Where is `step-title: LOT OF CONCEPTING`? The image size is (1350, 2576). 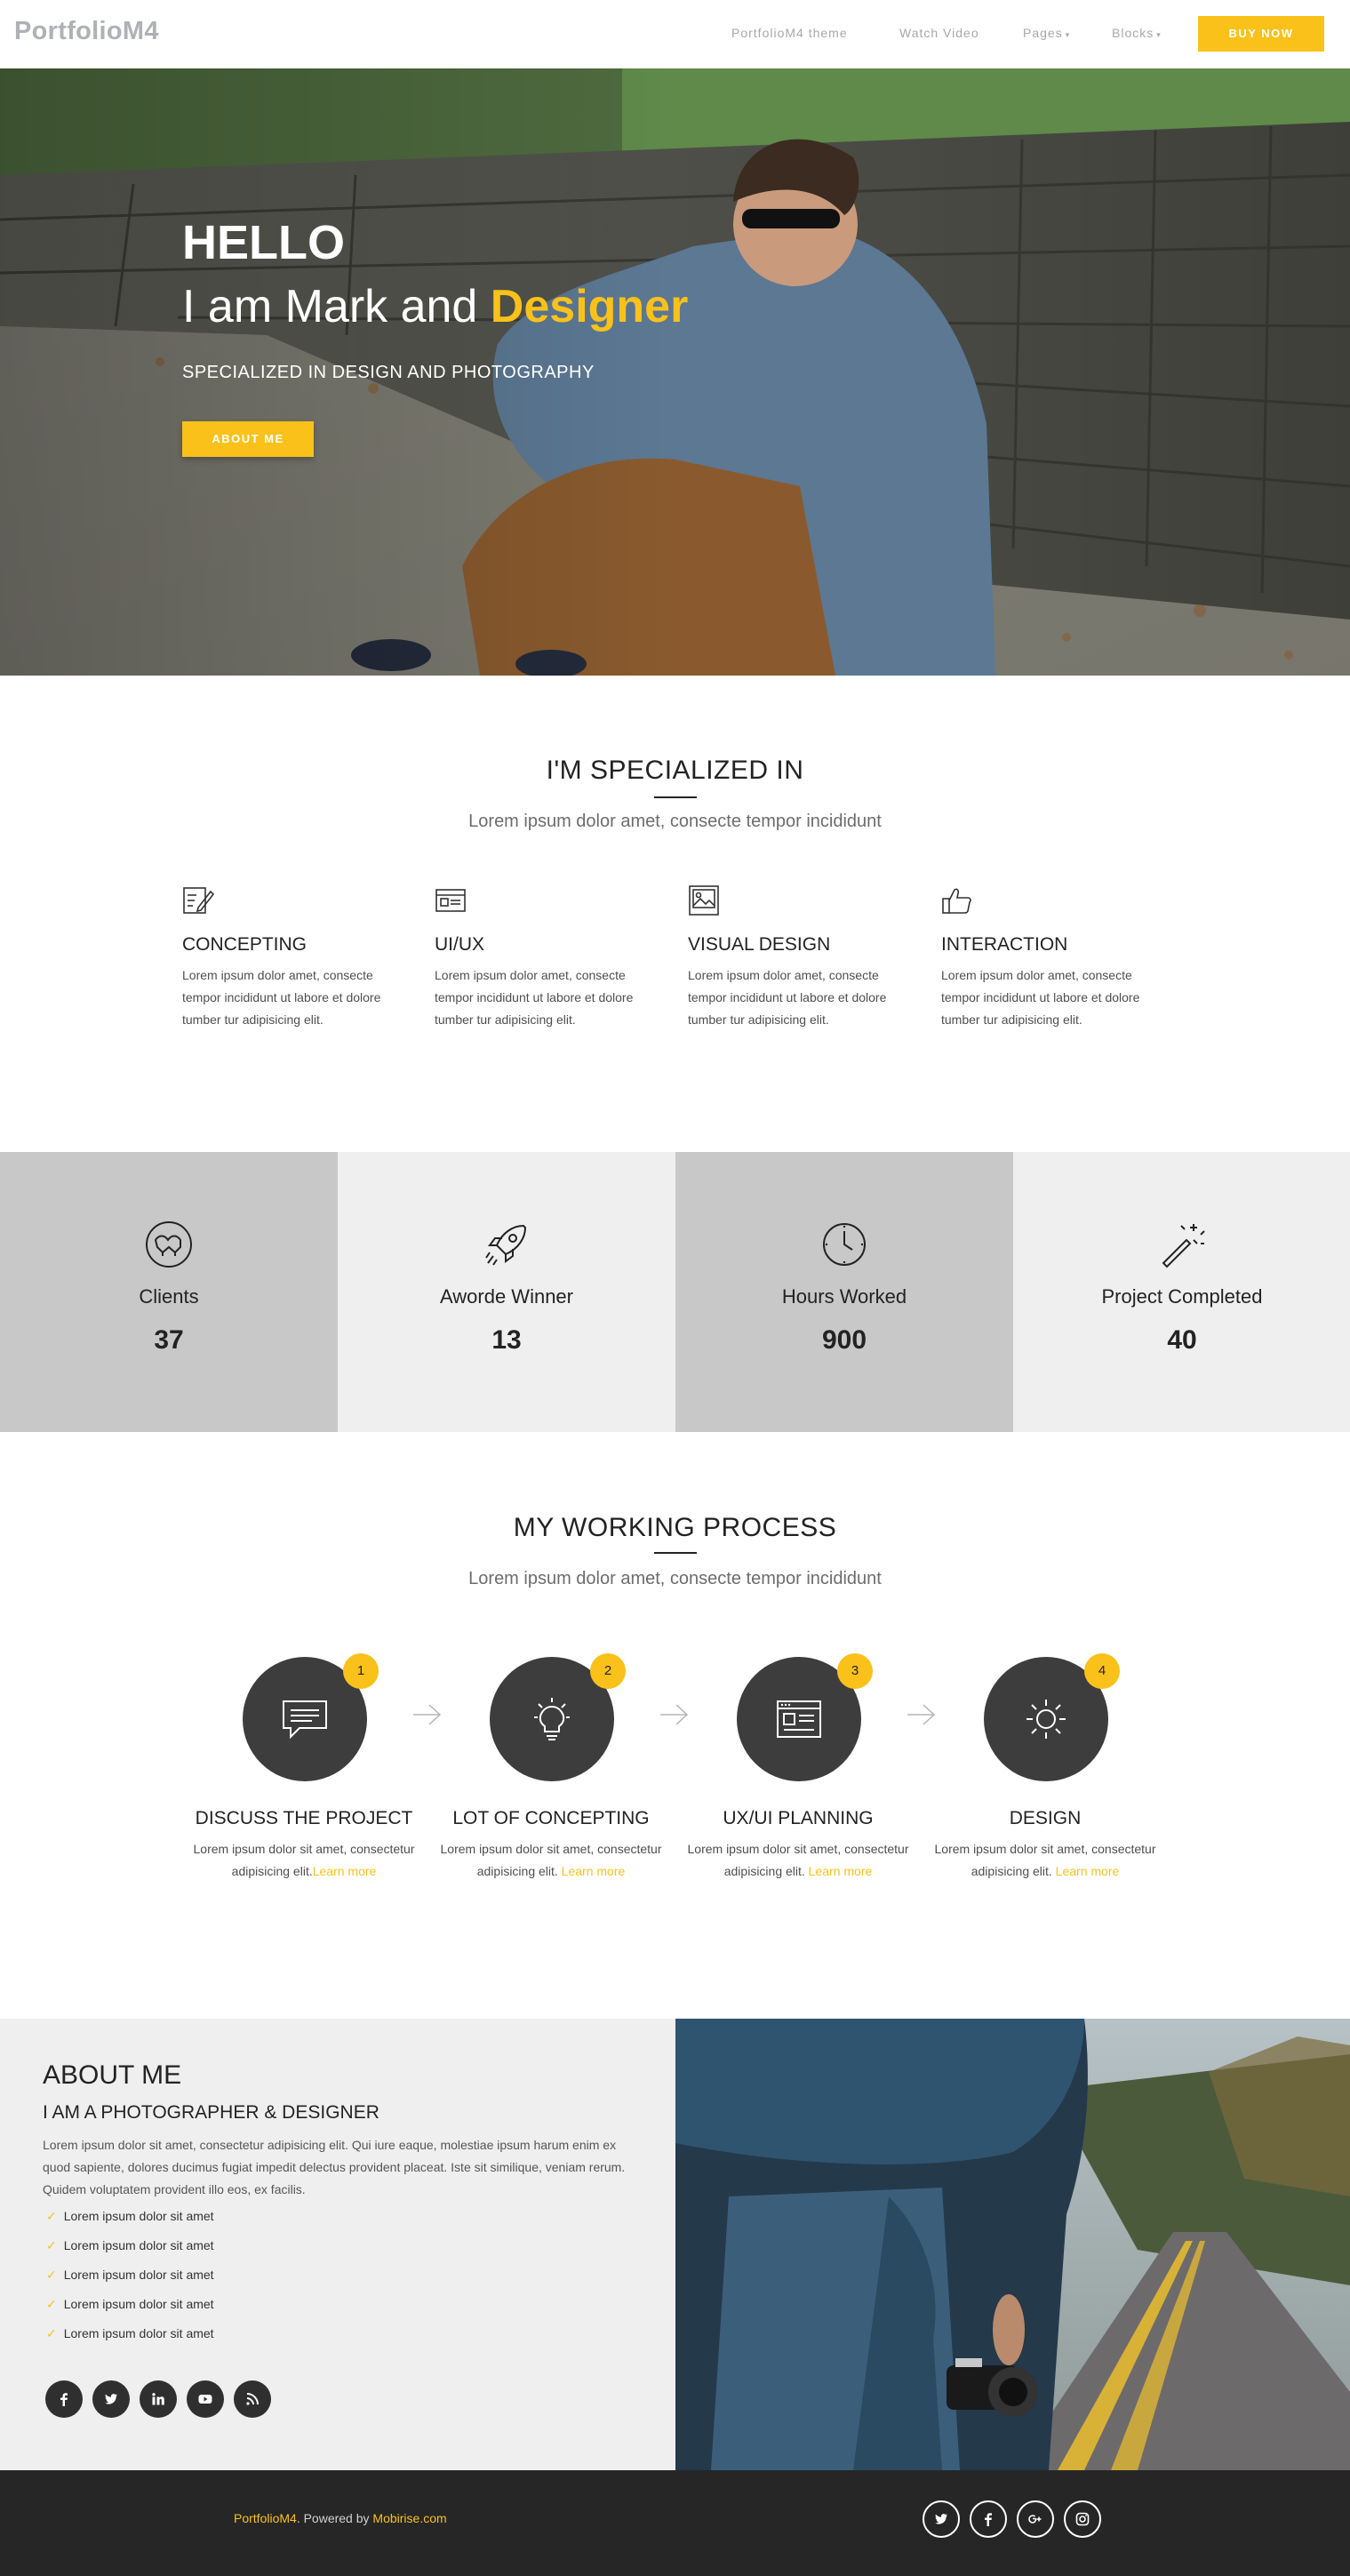 step-title: LOT OF CONCEPTING is located at coordinates (551, 1818).